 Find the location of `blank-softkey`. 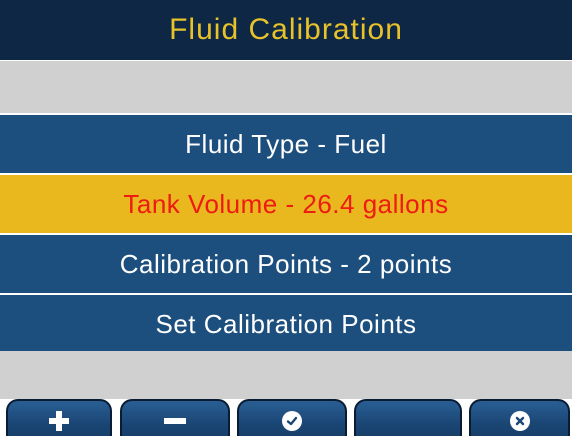

blank-softkey is located at coordinates (408, 417).